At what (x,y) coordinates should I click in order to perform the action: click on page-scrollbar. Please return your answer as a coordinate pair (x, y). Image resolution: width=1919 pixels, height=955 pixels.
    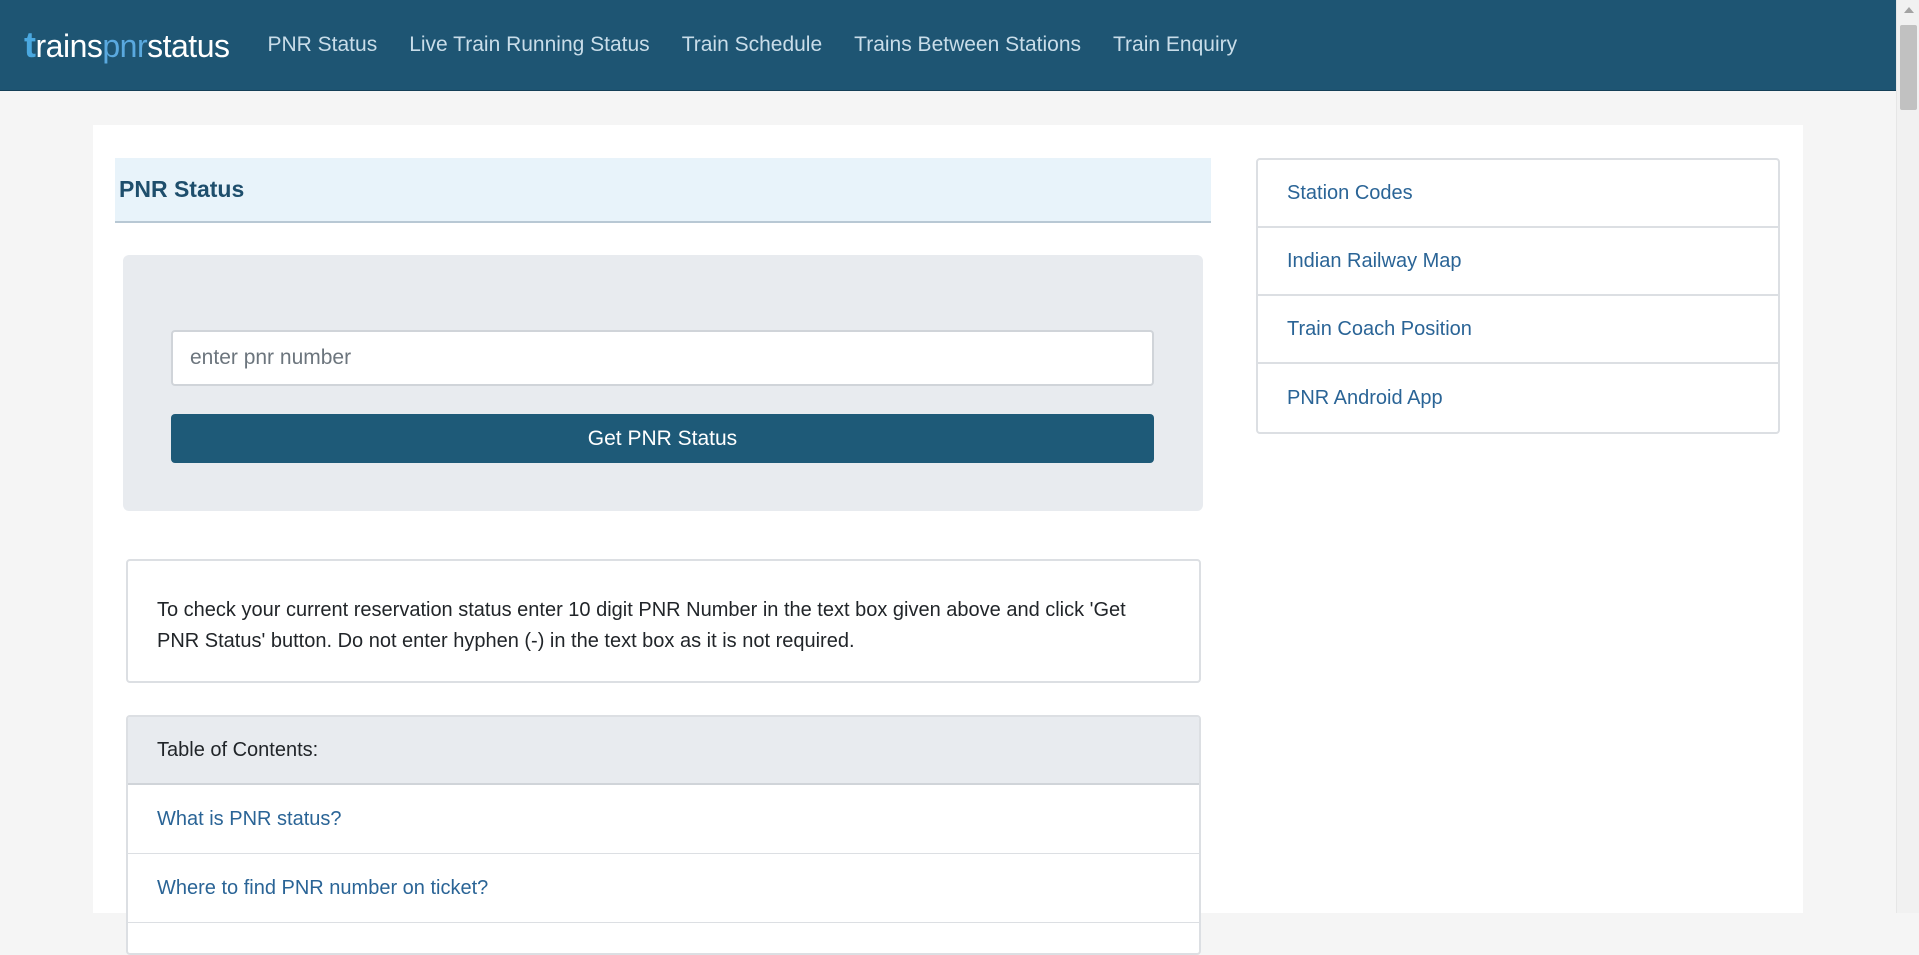
    Looking at the image, I should click on (1907, 456).